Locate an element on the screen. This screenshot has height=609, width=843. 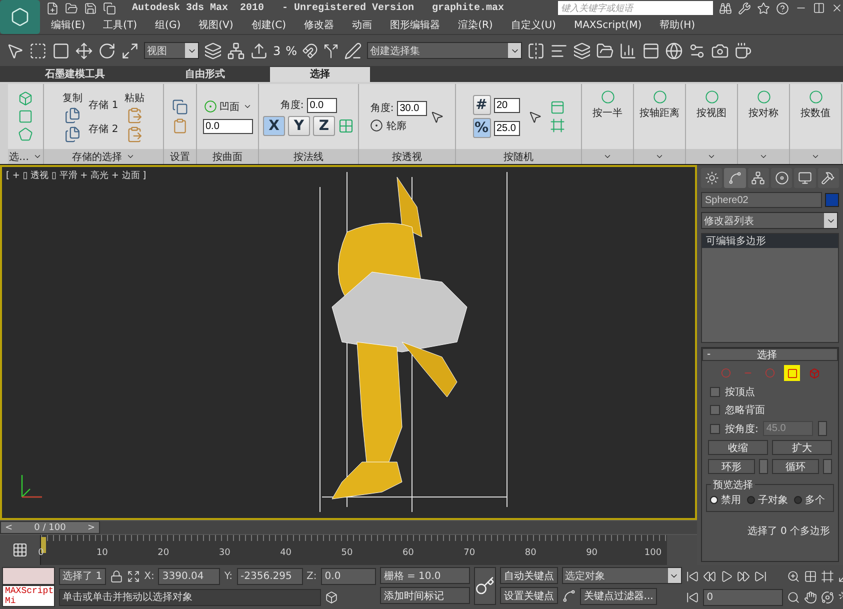
axis-toggle: Y is located at coordinates (299, 126).